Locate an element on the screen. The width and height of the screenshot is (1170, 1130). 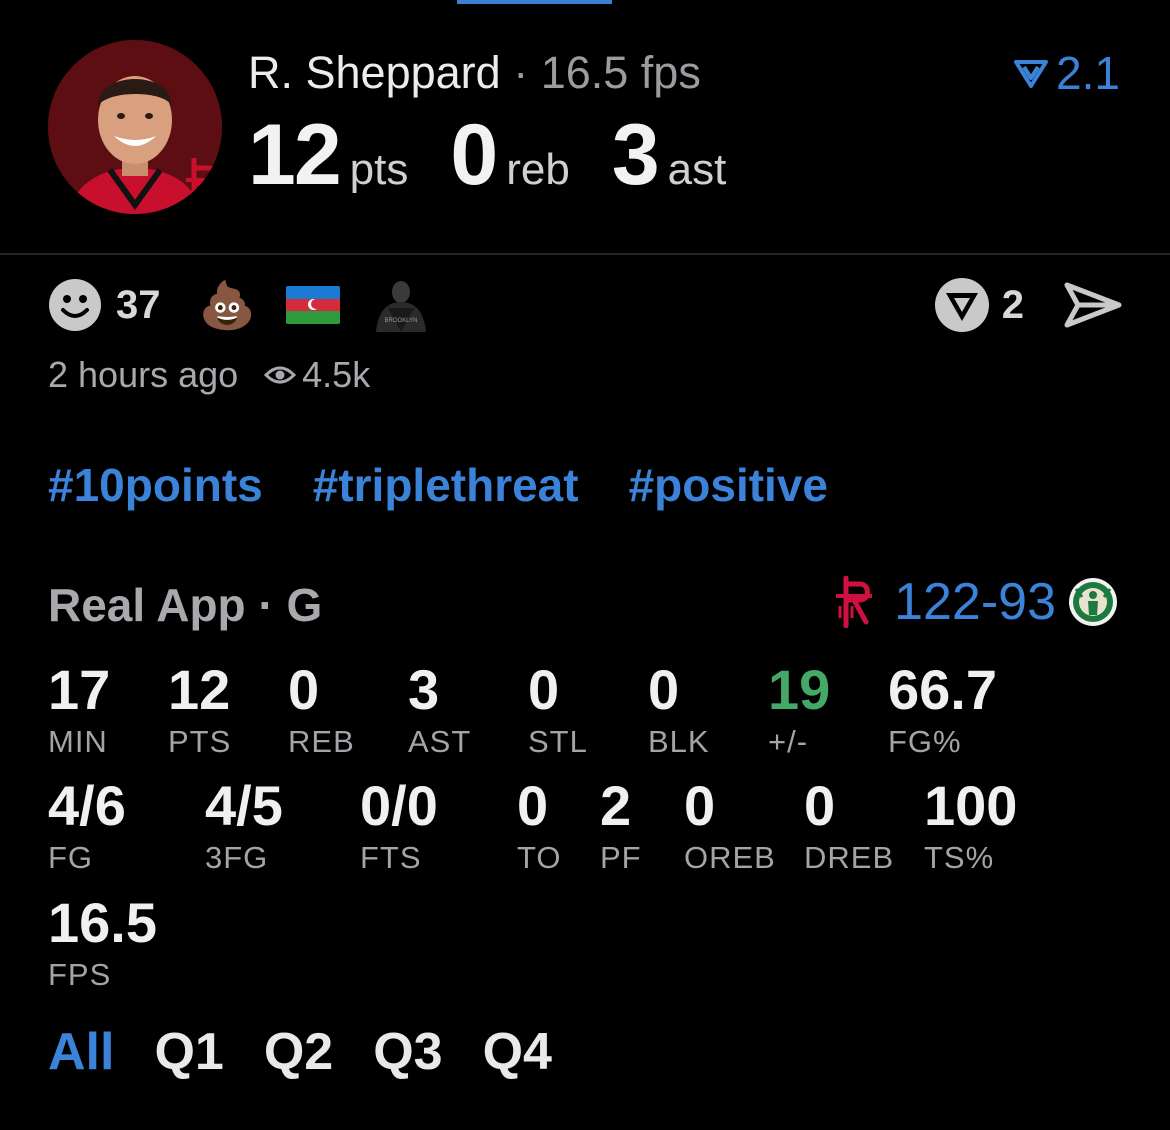
svg-text: BROOKLYN is located at coordinates (400, 321).